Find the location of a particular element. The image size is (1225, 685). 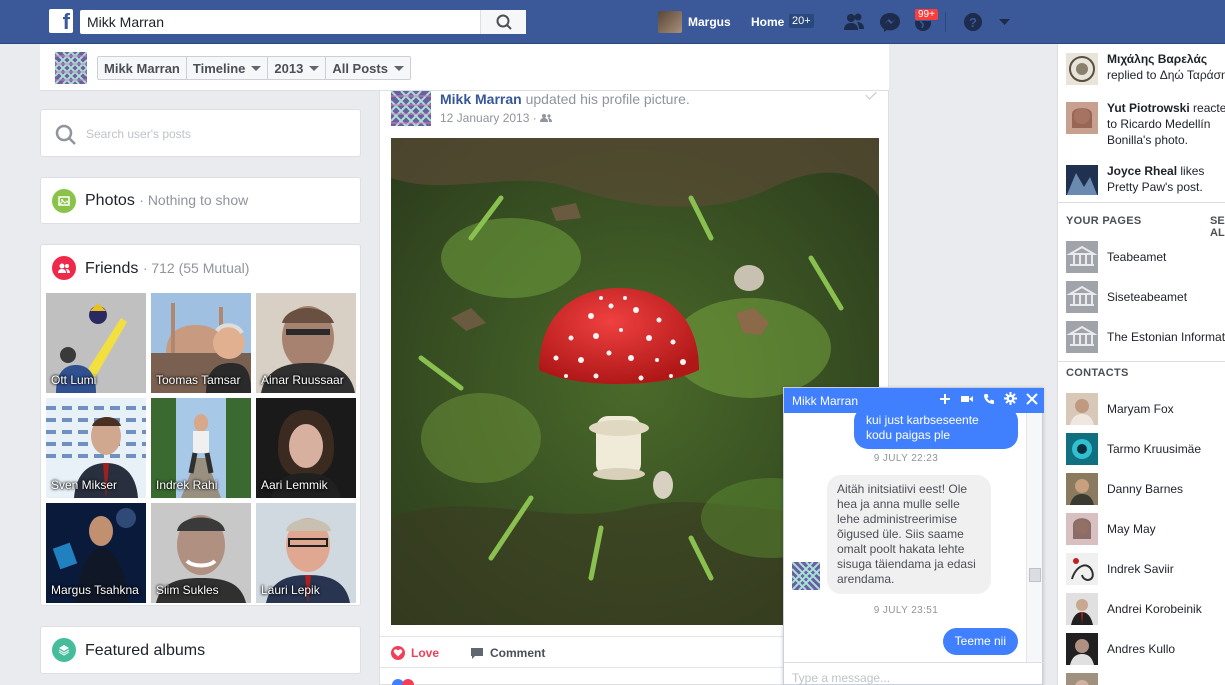

friend-tile: Toomas Tamsar is located at coordinates (201, 343).